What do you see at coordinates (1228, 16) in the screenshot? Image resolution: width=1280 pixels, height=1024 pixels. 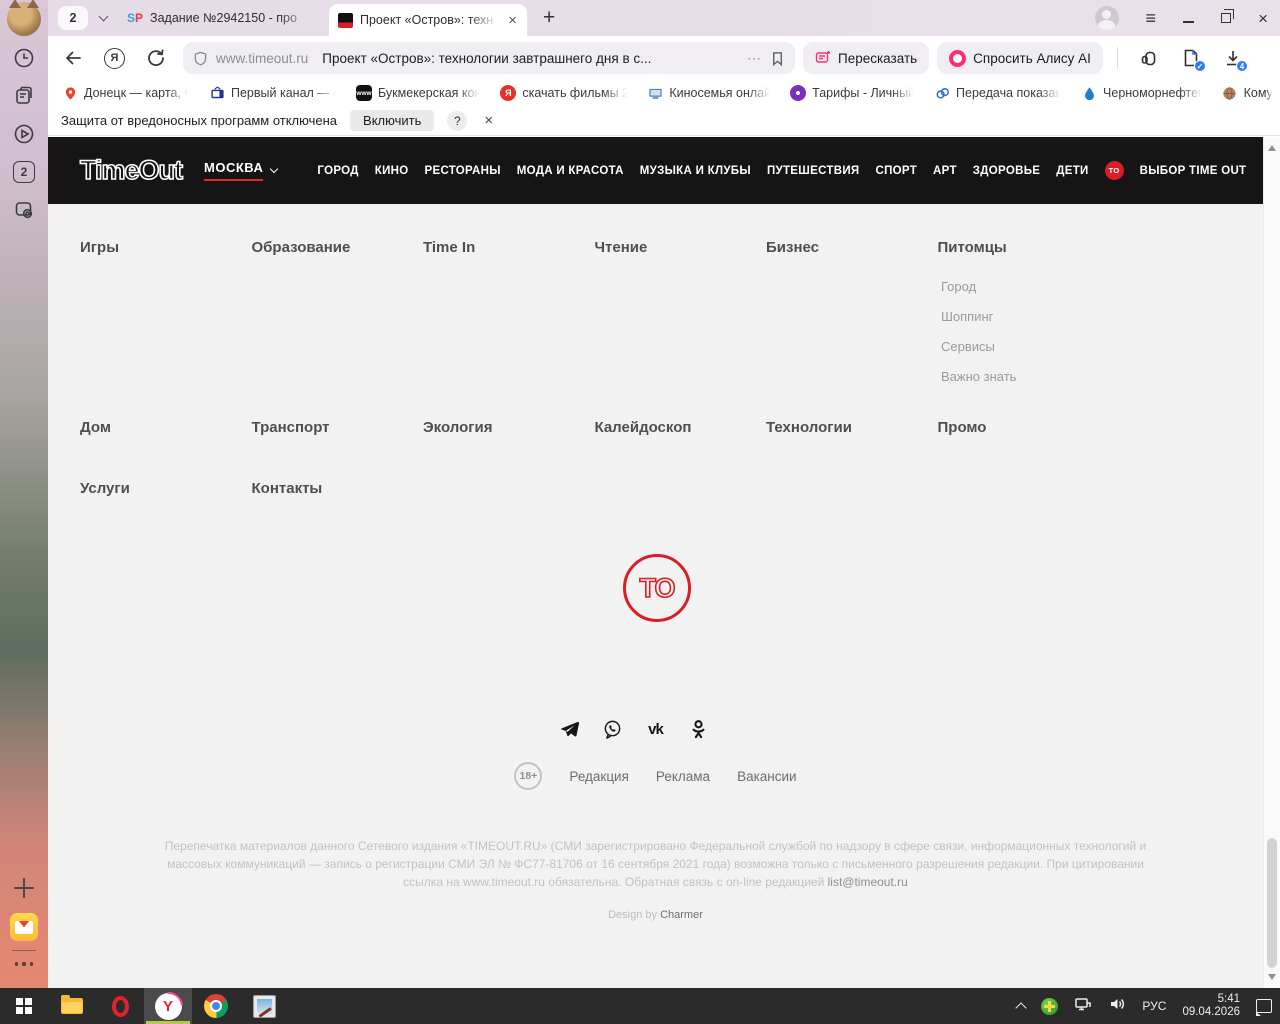 I see `restore-button` at bounding box center [1228, 16].